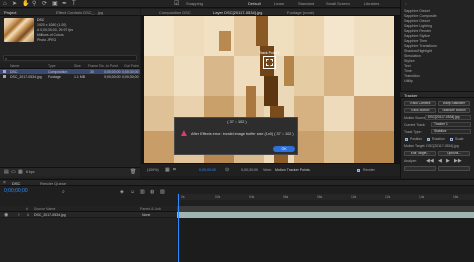  Describe the element at coordinates (150, 209) in the screenshot. I see `col-parent-link: Parent & Link` at that location.